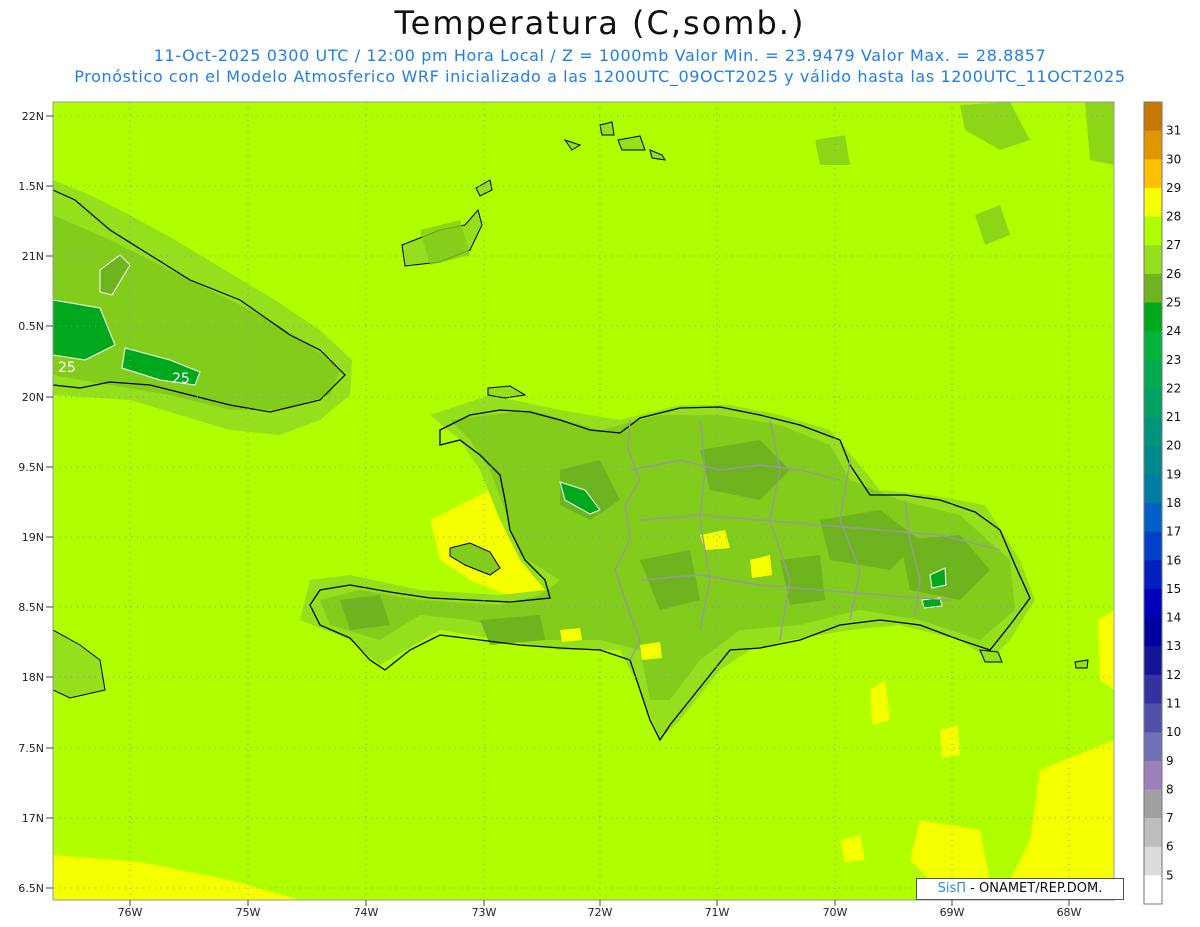  I want to click on colorbar-level-label: 16, so click(1173, 560).